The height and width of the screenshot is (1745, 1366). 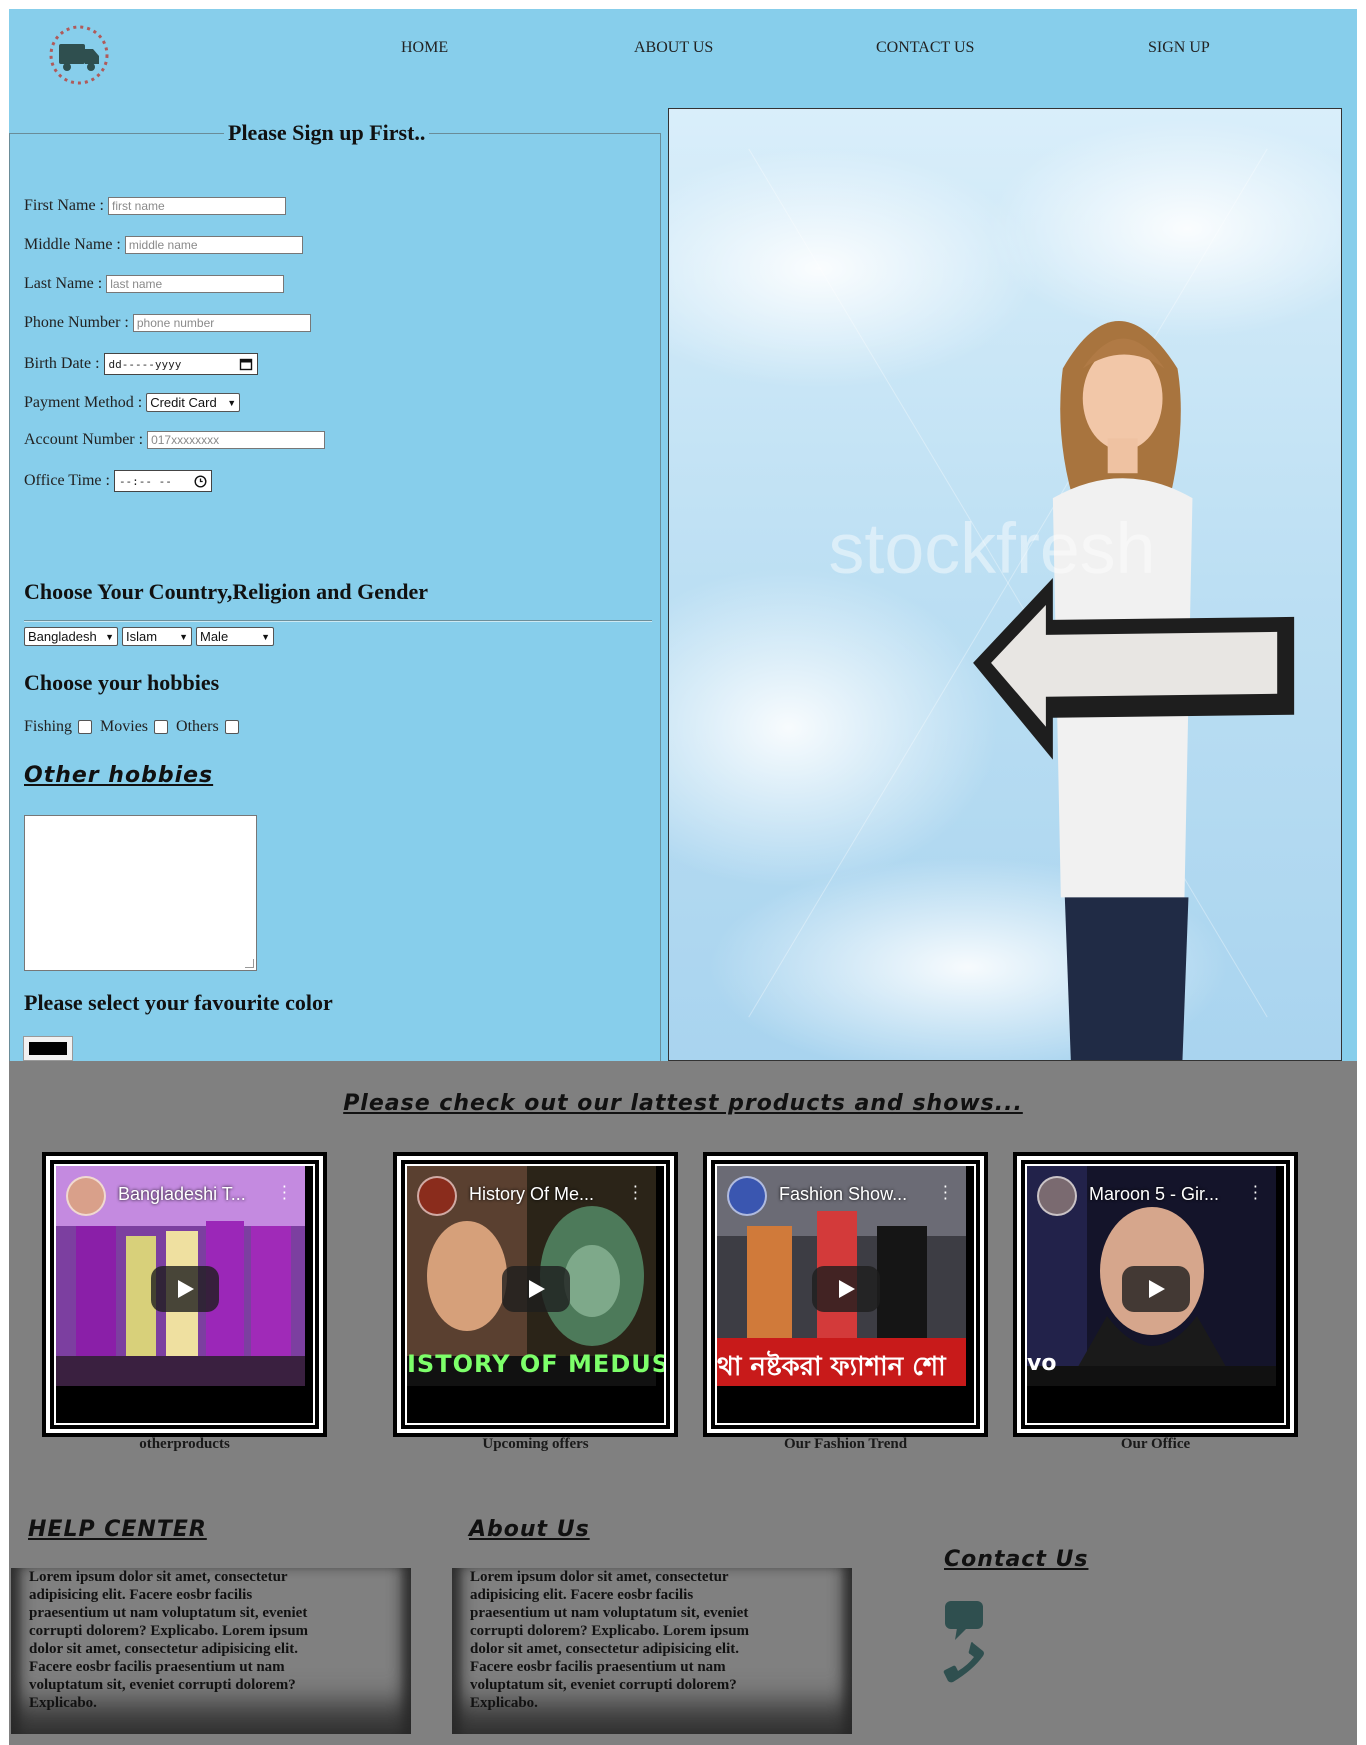 I want to click on phone-row: Phone Number :, so click(x=167, y=323).